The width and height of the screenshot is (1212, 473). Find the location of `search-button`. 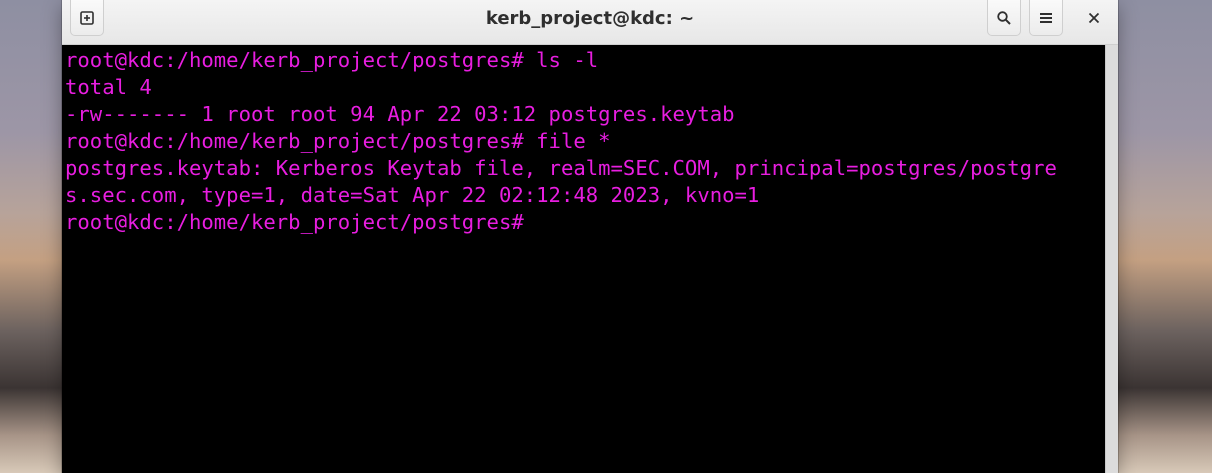

search-button is located at coordinates (1004, 18).